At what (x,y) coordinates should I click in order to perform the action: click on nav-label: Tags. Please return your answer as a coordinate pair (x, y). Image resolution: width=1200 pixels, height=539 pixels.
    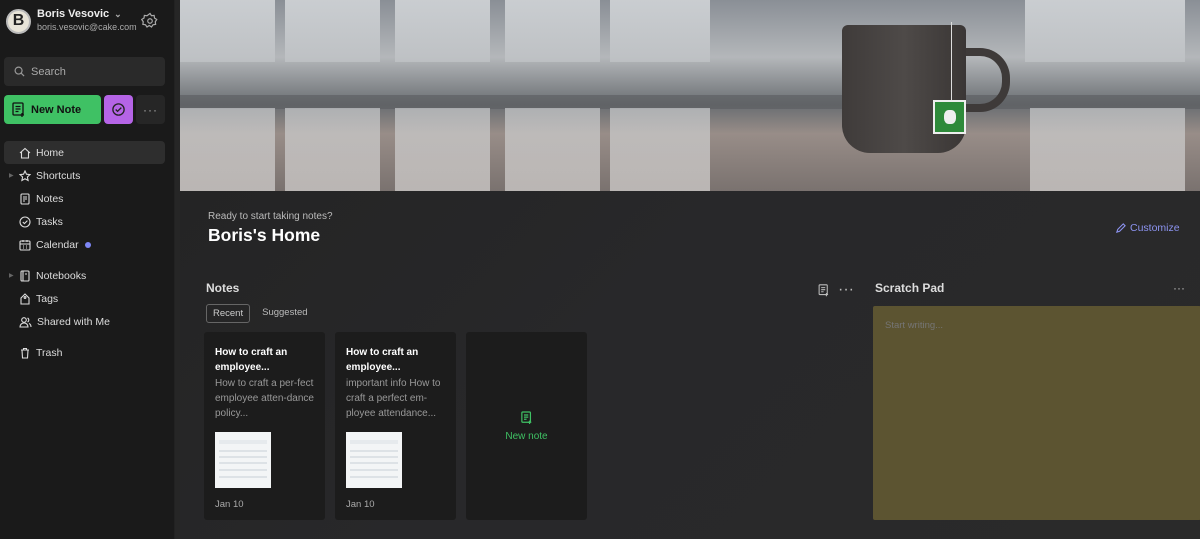
    Looking at the image, I should click on (47, 298).